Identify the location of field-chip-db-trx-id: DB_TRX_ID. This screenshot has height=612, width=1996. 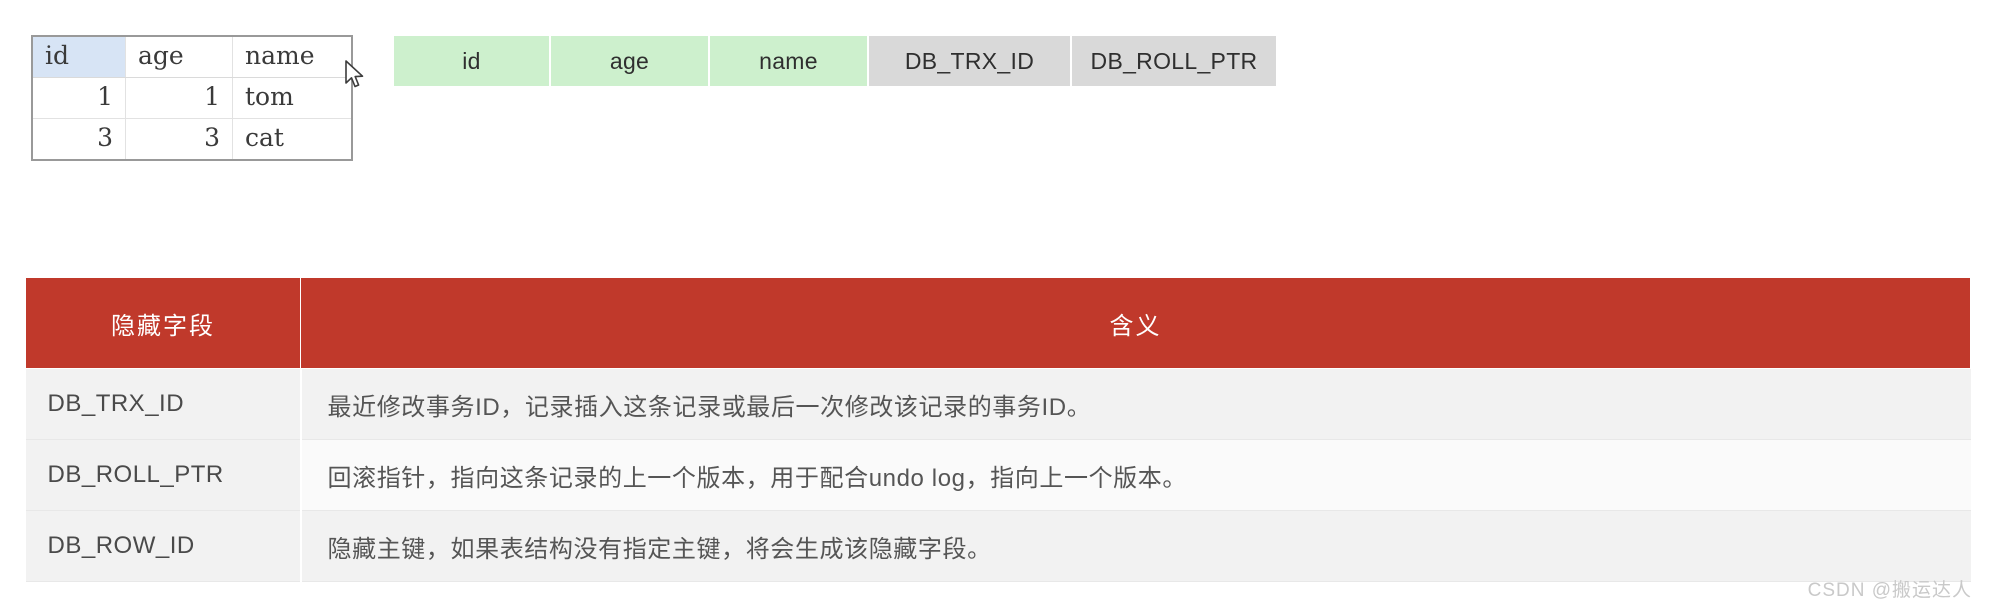
(969, 61).